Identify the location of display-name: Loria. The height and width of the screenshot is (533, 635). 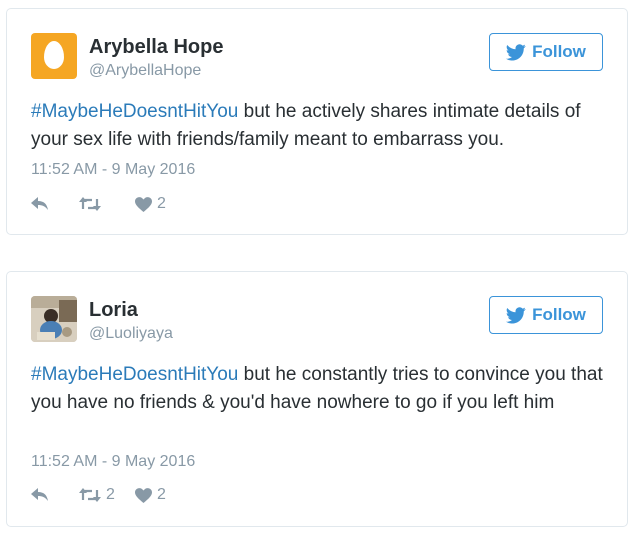
(113, 310).